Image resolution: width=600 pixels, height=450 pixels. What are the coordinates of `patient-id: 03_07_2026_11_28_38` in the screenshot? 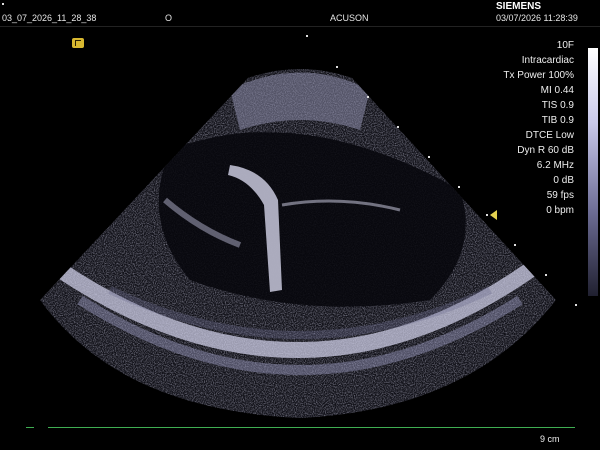 It's located at (49, 18).